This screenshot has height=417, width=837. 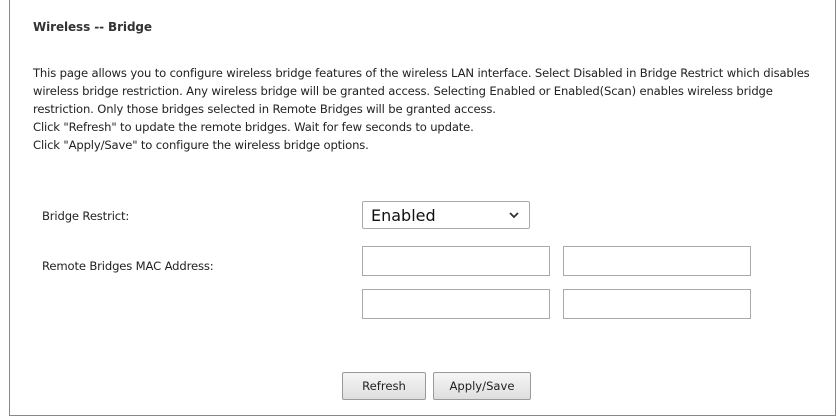 I want to click on chevron-down-icon, so click(x=514, y=215).